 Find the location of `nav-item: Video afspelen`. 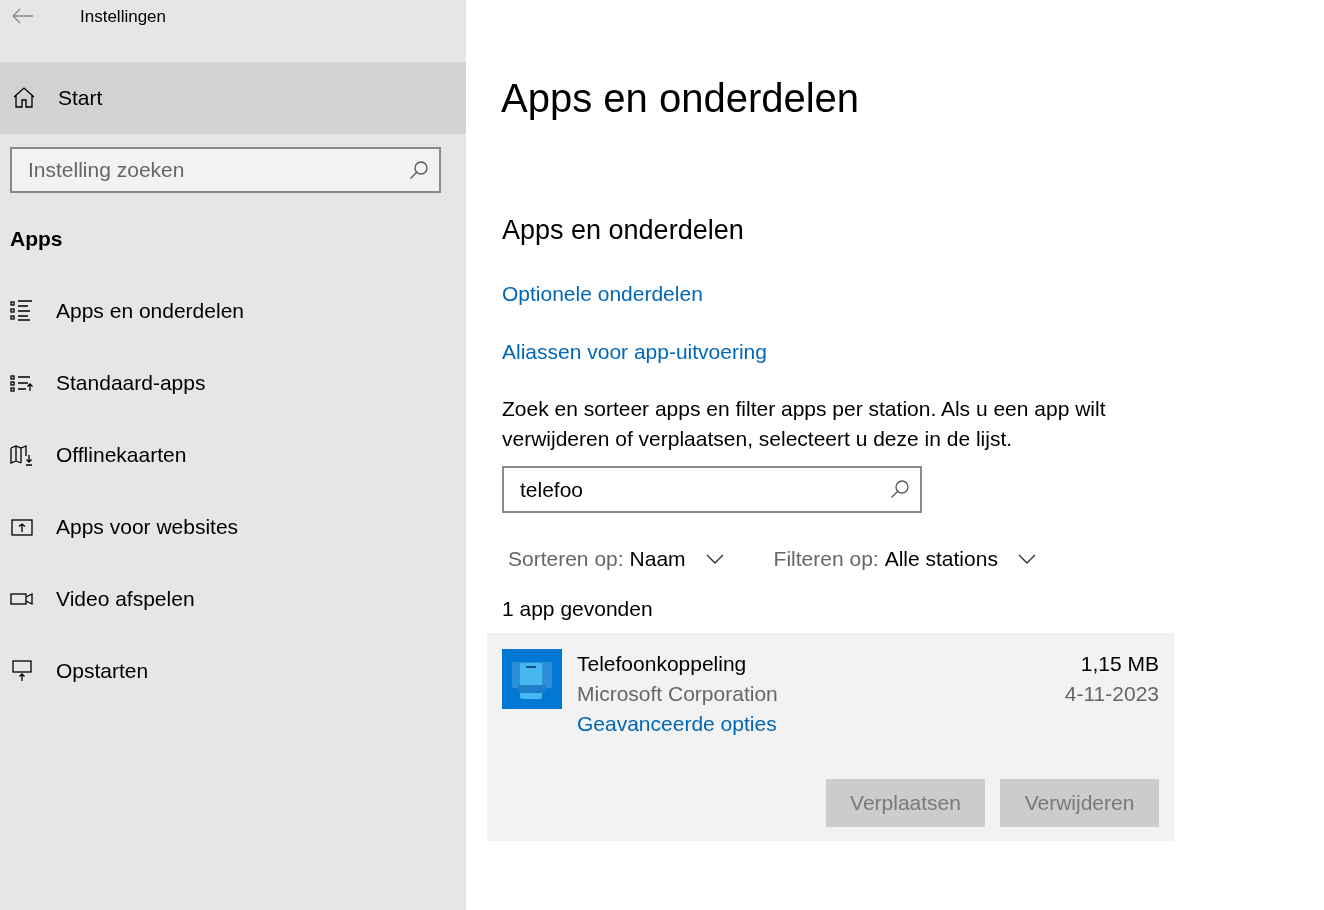

nav-item: Video afspelen is located at coordinates (233, 599).